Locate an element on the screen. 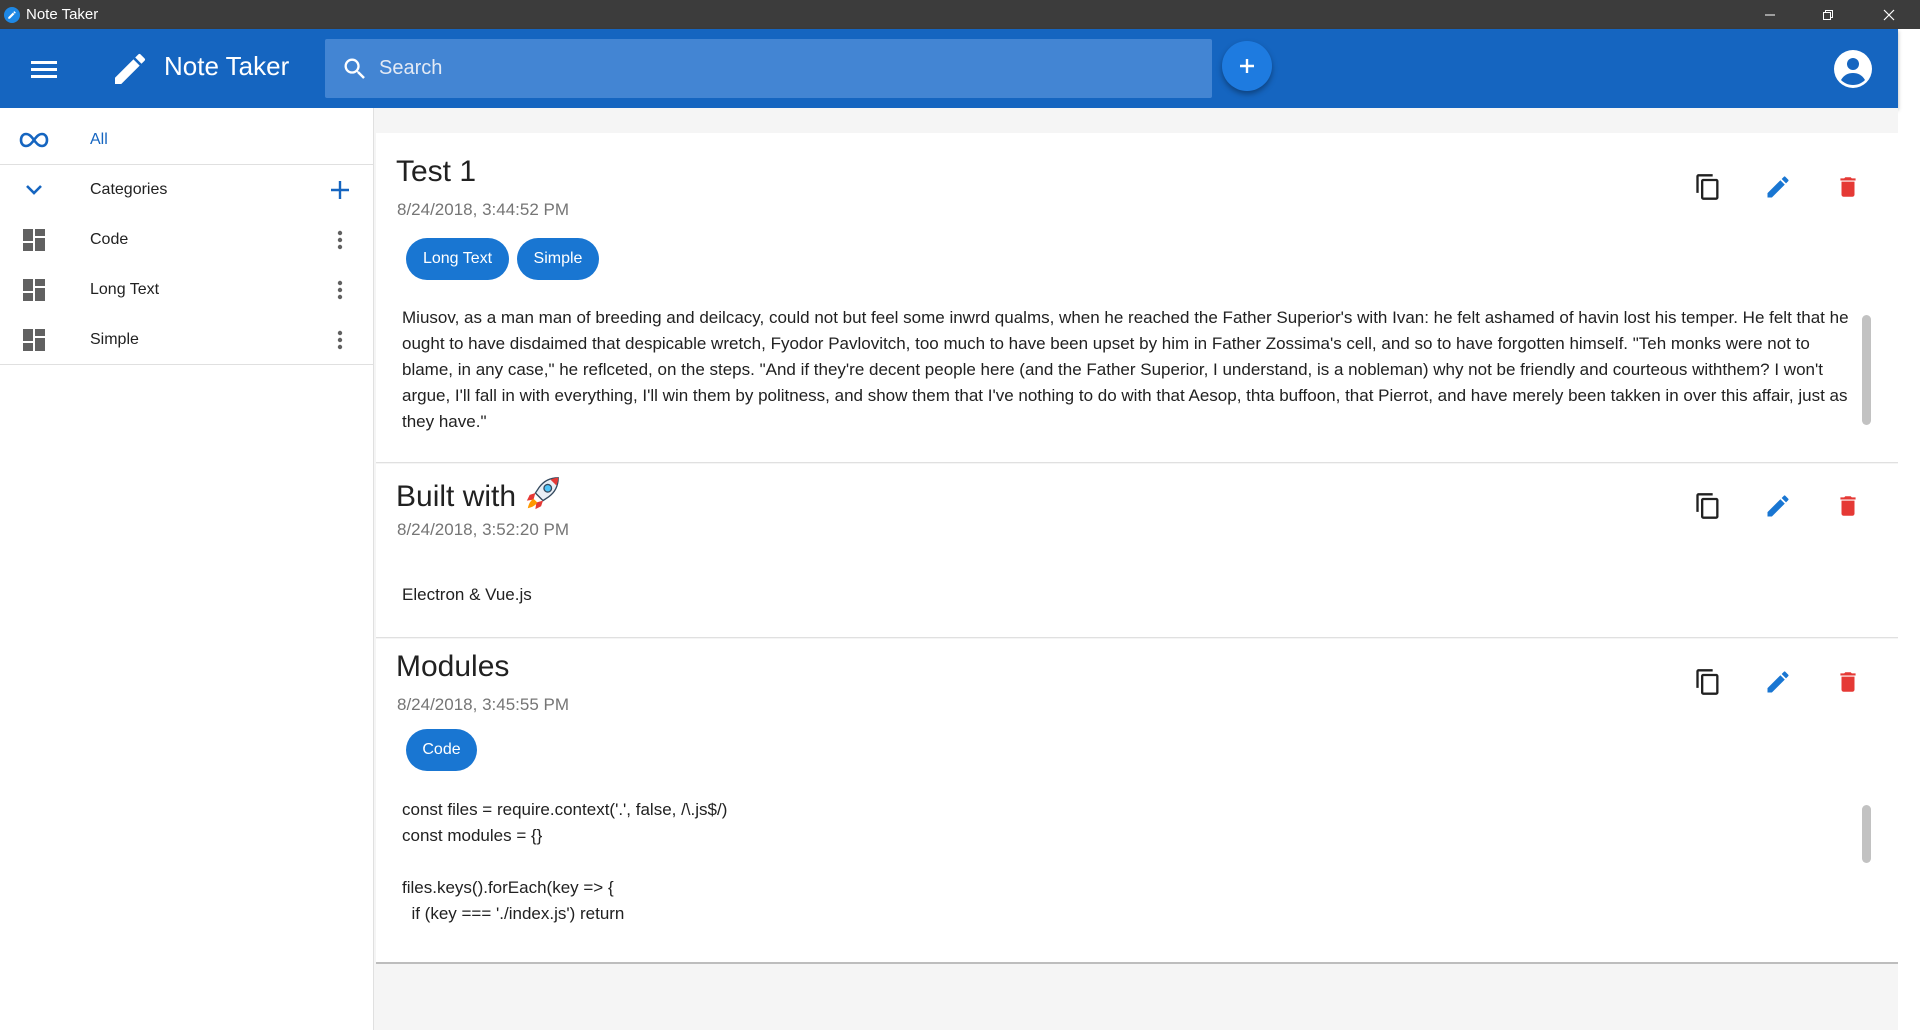 Image resolution: width=1920 pixels, height=1030 pixels. note-title: Built with is located at coordinates (479, 494).